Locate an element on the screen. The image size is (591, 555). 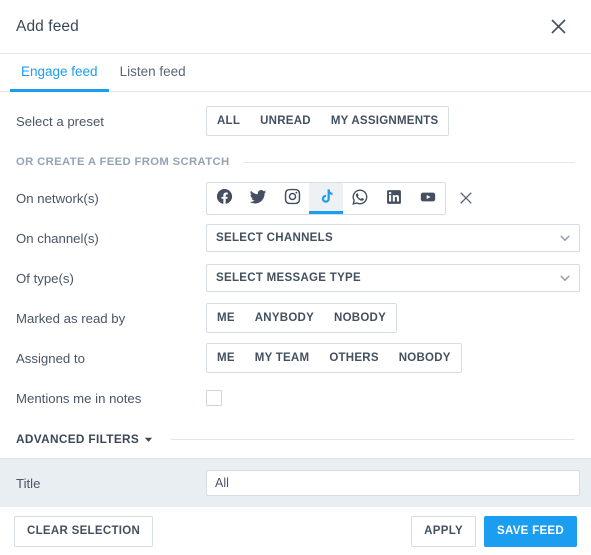
assigned-to-row: Assigned to ME MY TEAM OTHERS NOBODY is located at coordinates (295, 358).